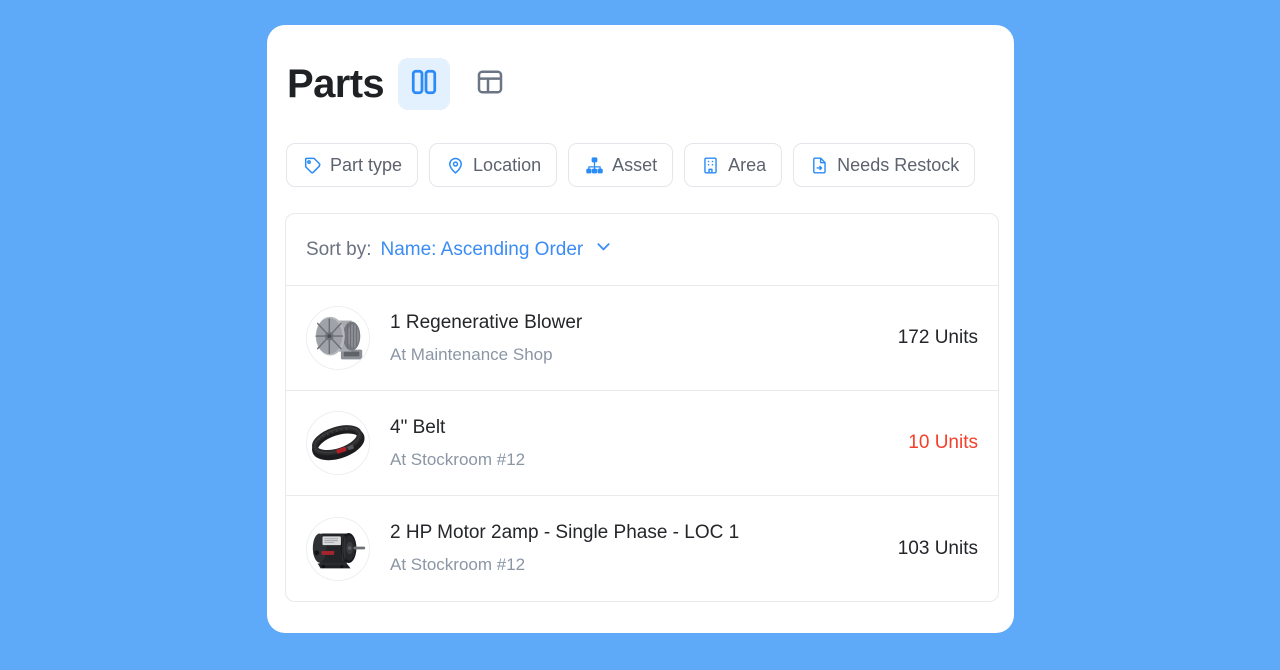 Image resolution: width=1280 pixels, height=670 pixels. I want to click on filter-chip-label: Asset, so click(635, 165).